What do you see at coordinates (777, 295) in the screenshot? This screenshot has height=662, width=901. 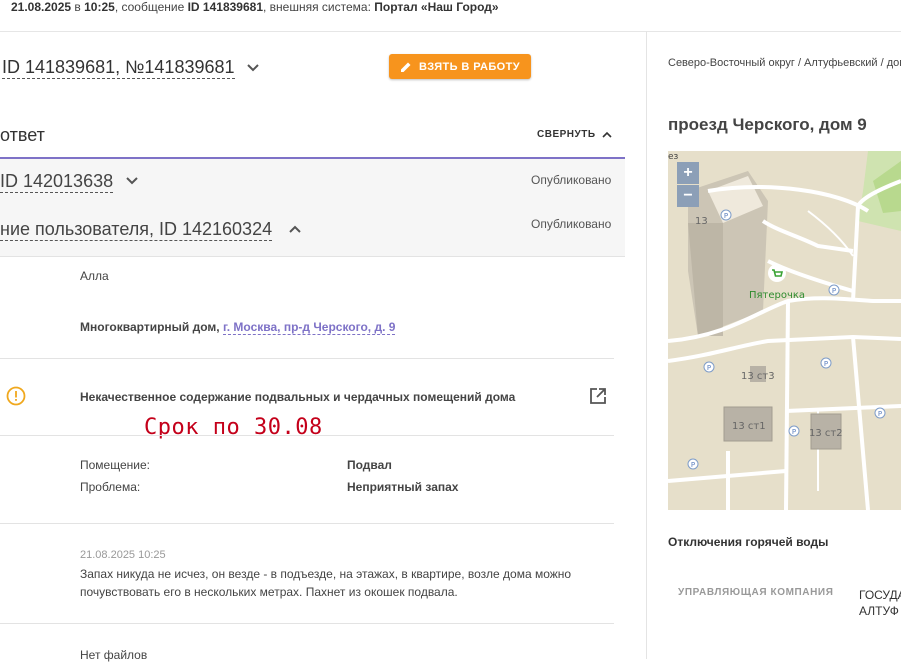 I see `map-poi-label: Пятерочка` at bounding box center [777, 295].